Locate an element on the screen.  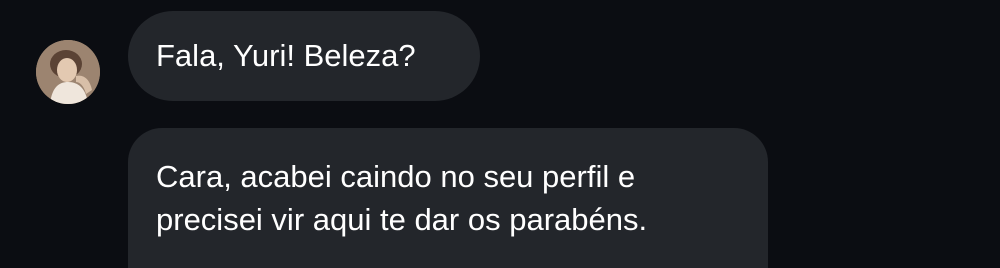
avatar-photo-icon is located at coordinates (68, 72).